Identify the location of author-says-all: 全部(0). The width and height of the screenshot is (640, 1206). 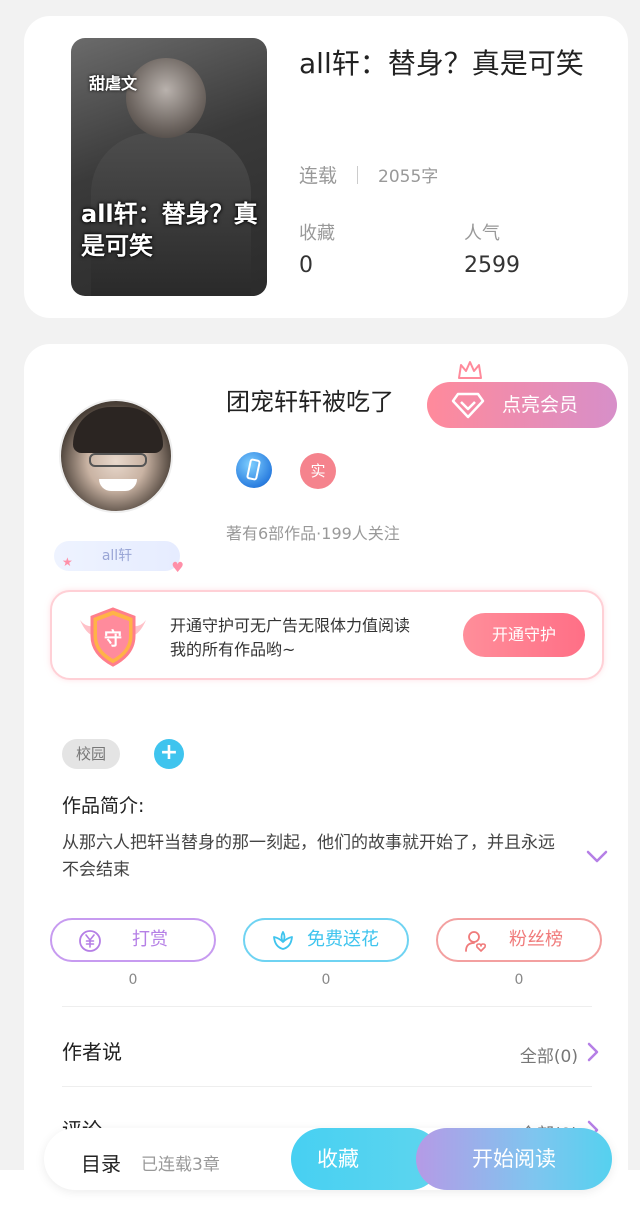
(549, 1054).